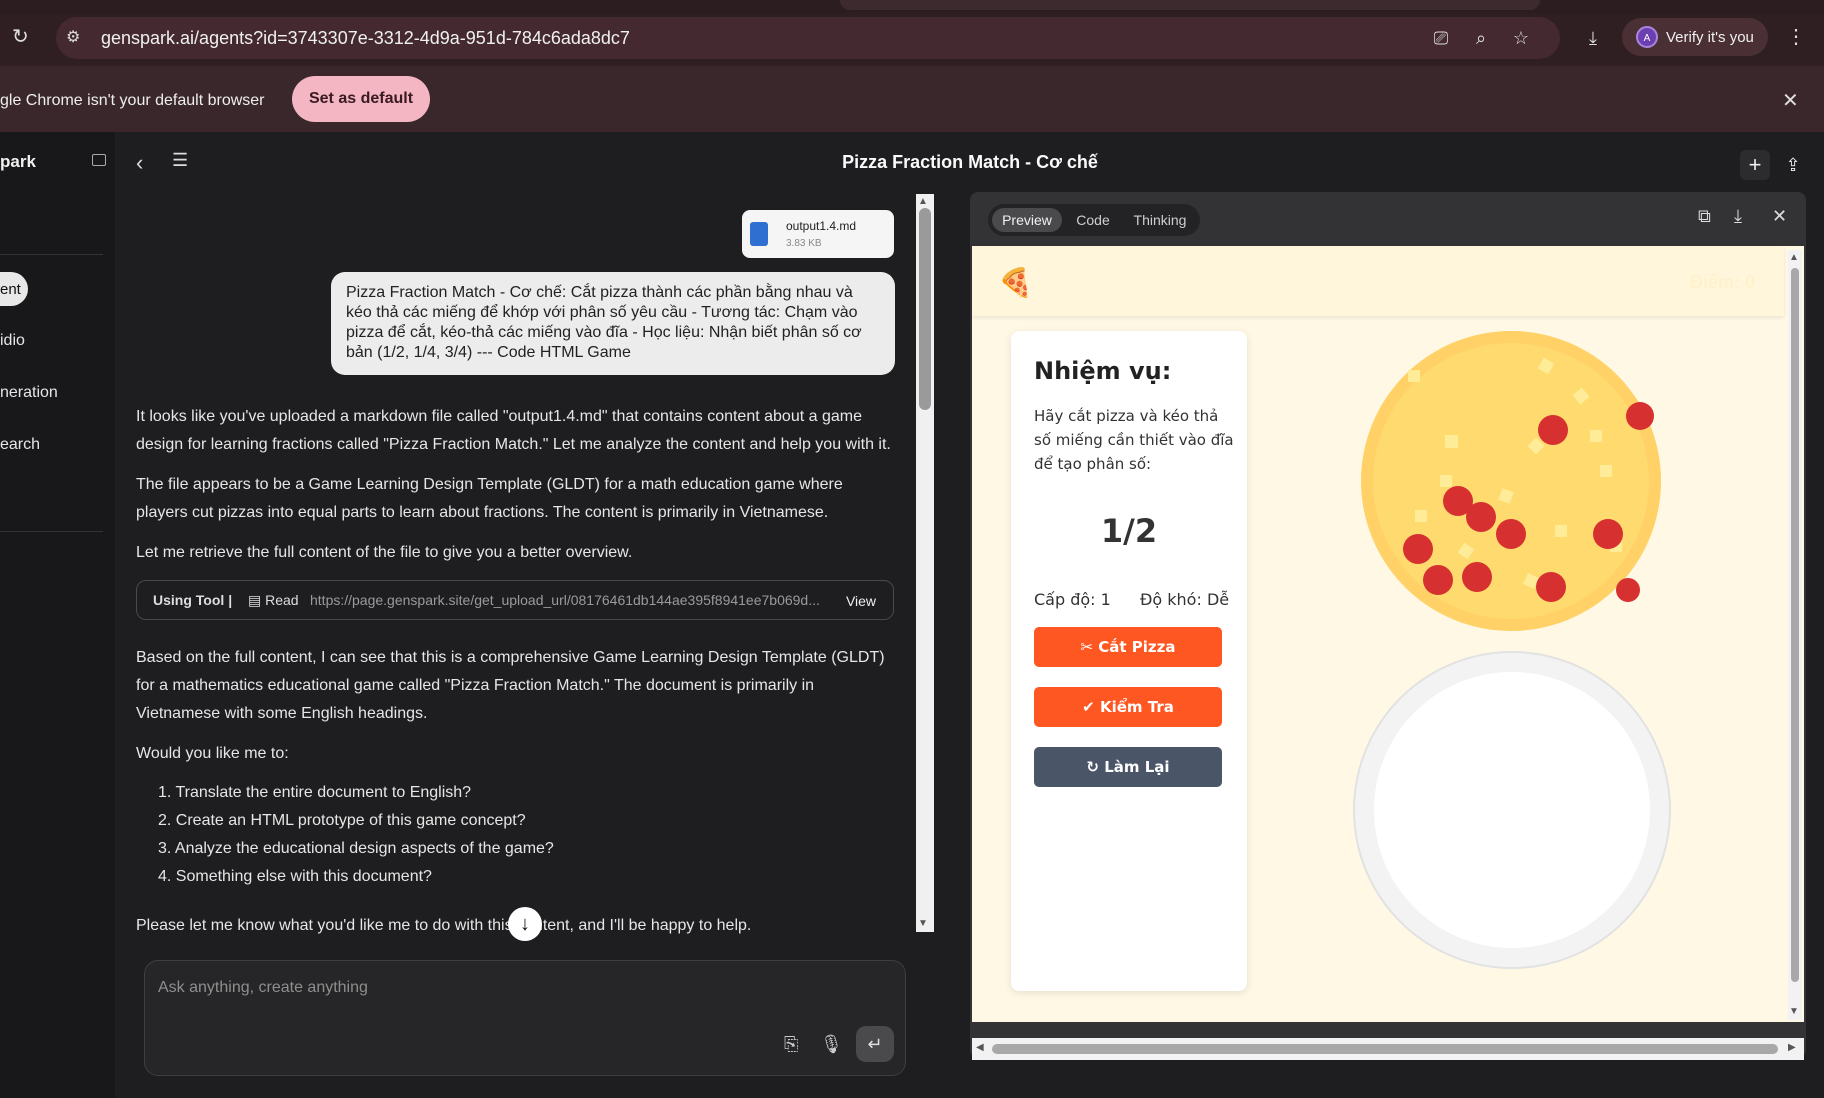 Image resolution: width=1824 pixels, height=1098 pixels. Describe the element at coordinates (1015, 282) in the screenshot. I see `pizza-icon: 🍕` at that location.